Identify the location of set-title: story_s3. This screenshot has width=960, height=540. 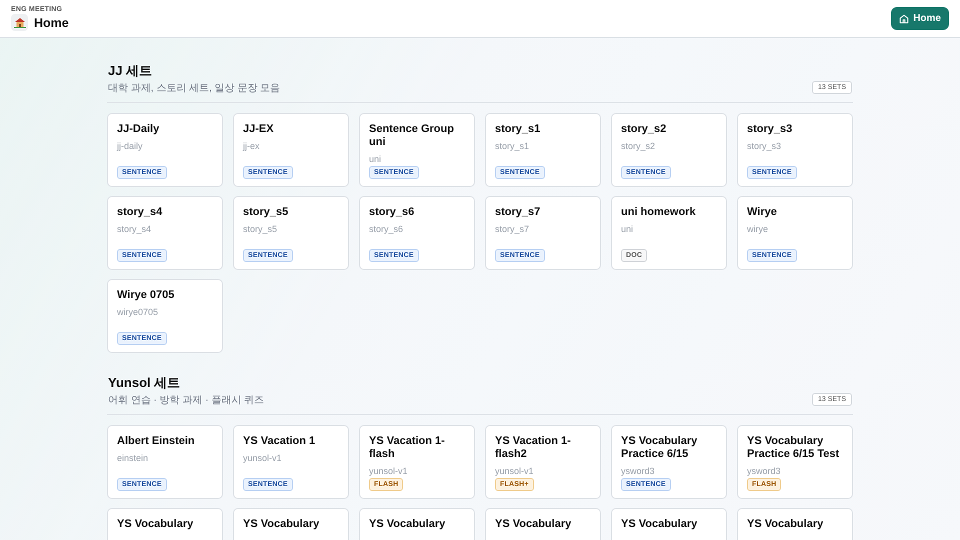
(770, 129).